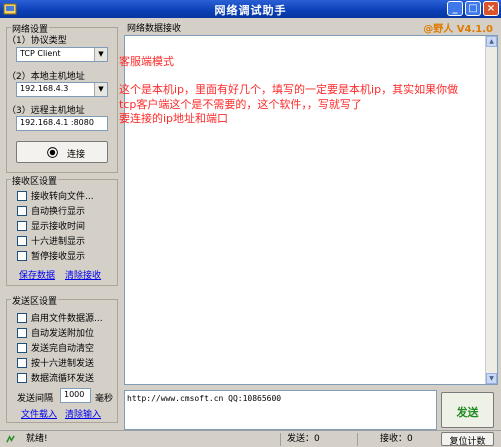 The height and width of the screenshot is (447, 501). Describe the element at coordinates (491, 210) in the screenshot. I see `recv-scrollbar: ▲ ▼` at that location.